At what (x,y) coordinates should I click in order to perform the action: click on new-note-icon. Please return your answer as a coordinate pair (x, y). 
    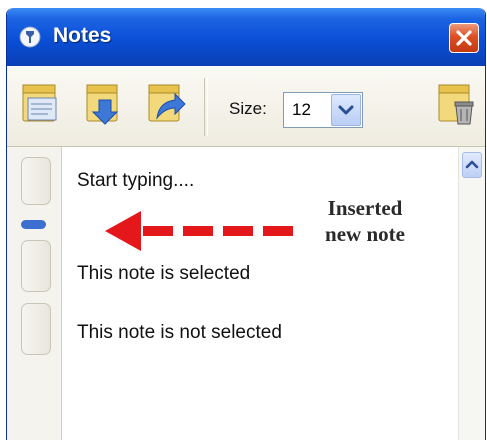
    Looking at the image, I should click on (39, 103).